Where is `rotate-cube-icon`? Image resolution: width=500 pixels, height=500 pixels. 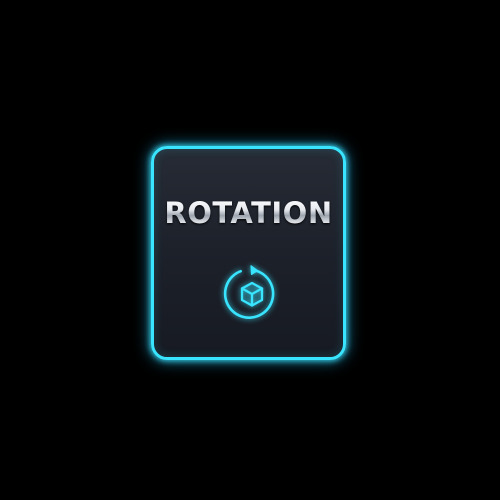 rotate-cube-icon is located at coordinates (252, 294).